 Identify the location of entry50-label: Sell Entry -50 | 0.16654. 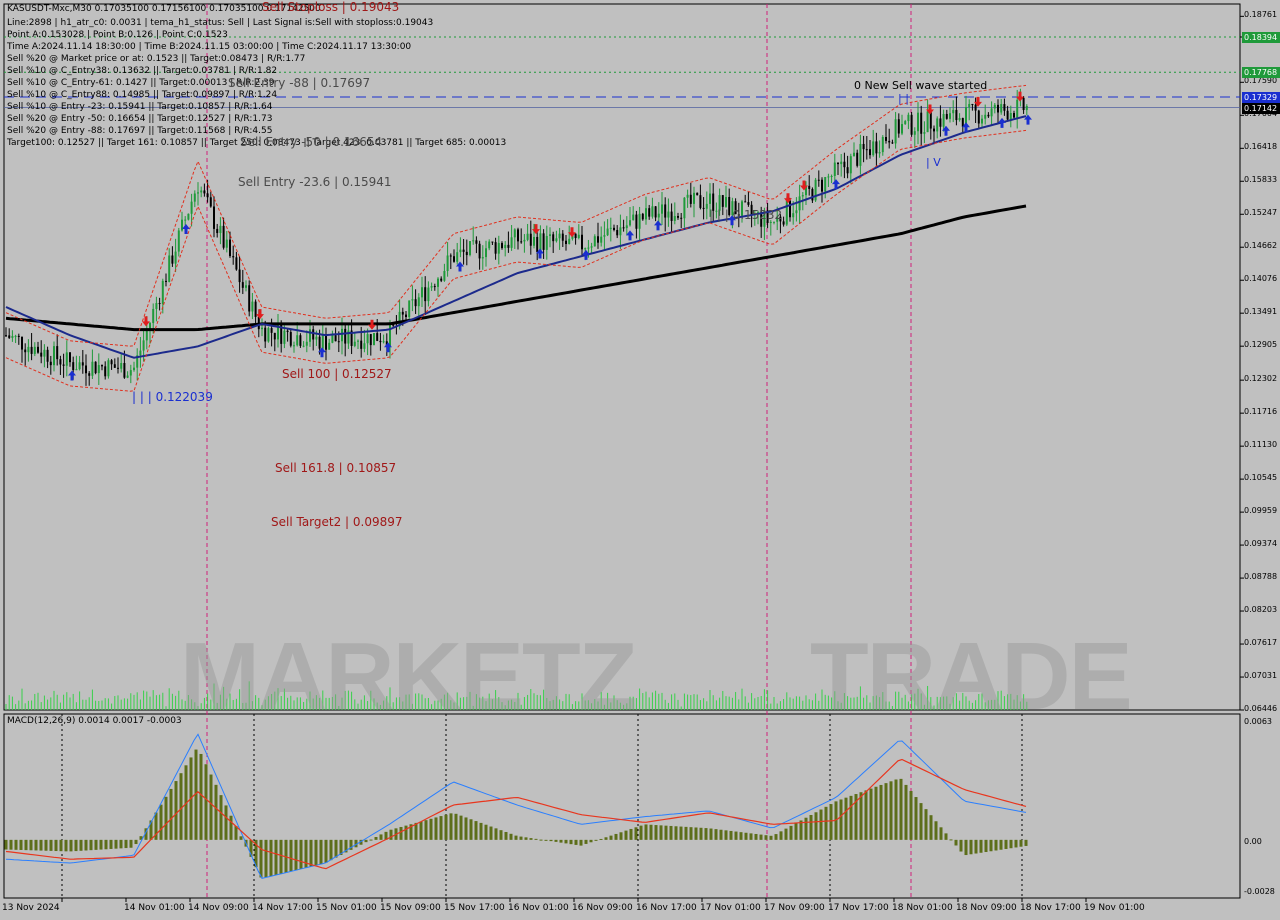
(311, 142).